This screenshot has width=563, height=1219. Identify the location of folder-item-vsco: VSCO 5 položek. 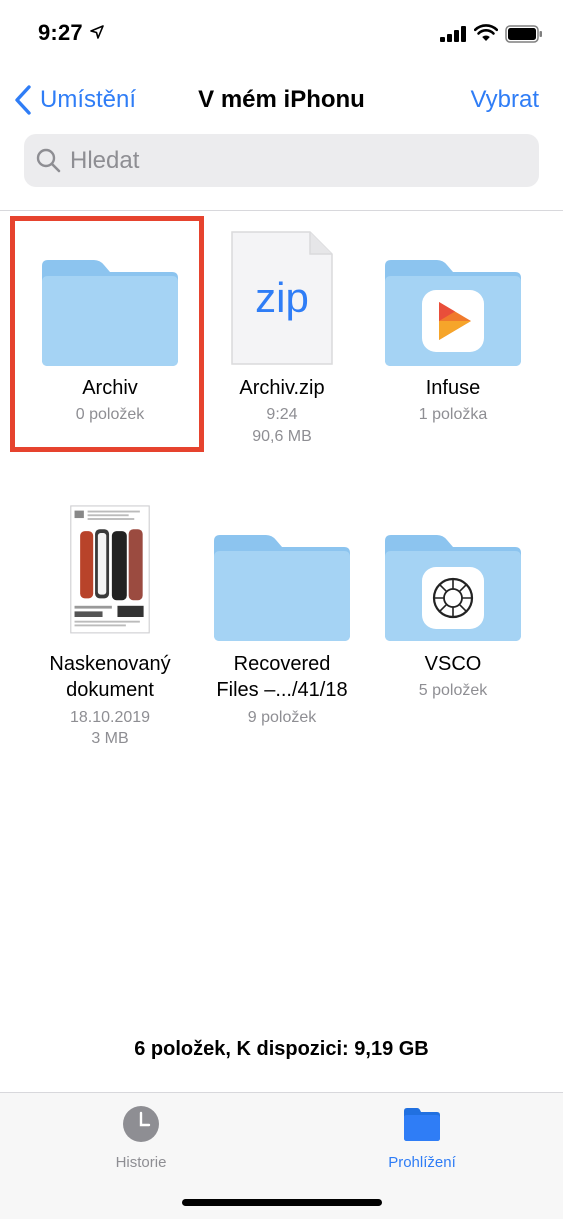
(453, 615).